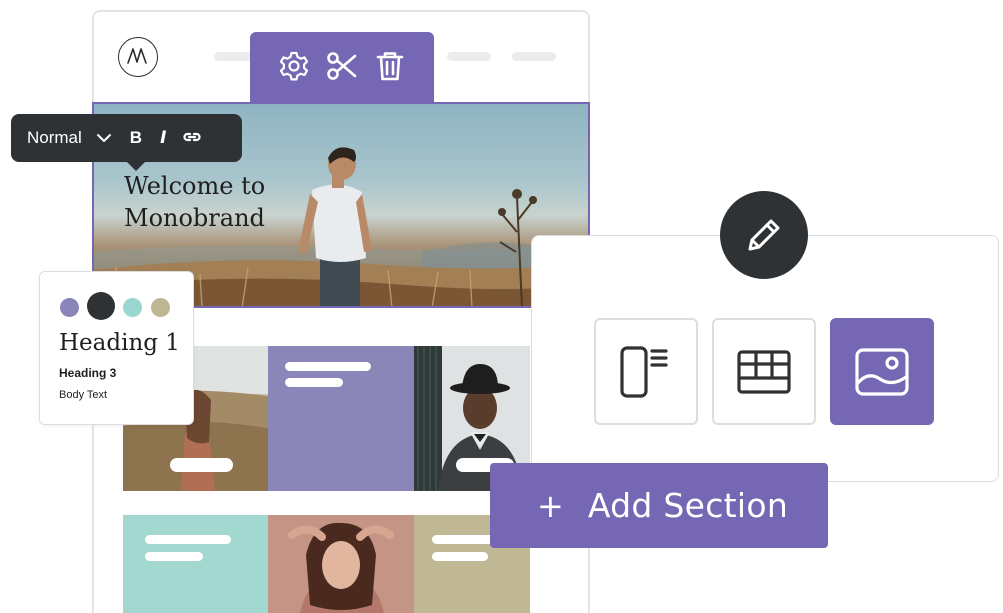 This screenshot has width=1003, height=613. What do you see at coordinates (160, 307) in the screenshot?
I see `color-swatch-khaki` at bounding box center [160, 307].